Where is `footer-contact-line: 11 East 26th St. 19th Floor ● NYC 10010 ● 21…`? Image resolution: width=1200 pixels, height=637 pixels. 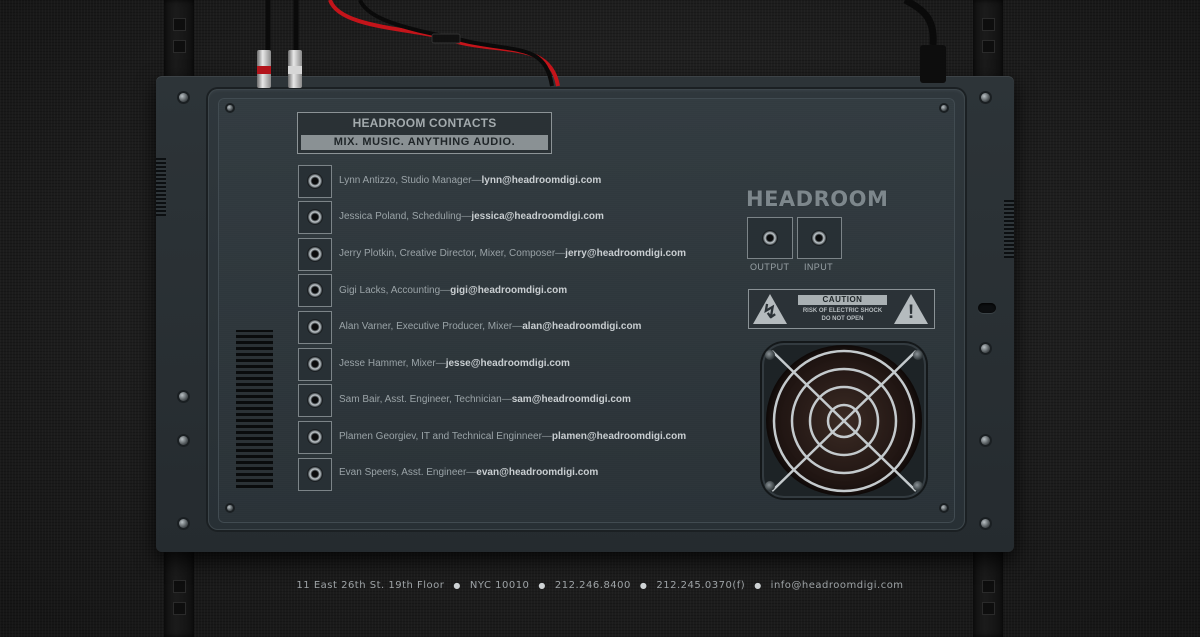 footer-contact-line: 11 East 26th St. 19th Floor ● NYC 10010 ● 21… is located at coordinates (600, 585).